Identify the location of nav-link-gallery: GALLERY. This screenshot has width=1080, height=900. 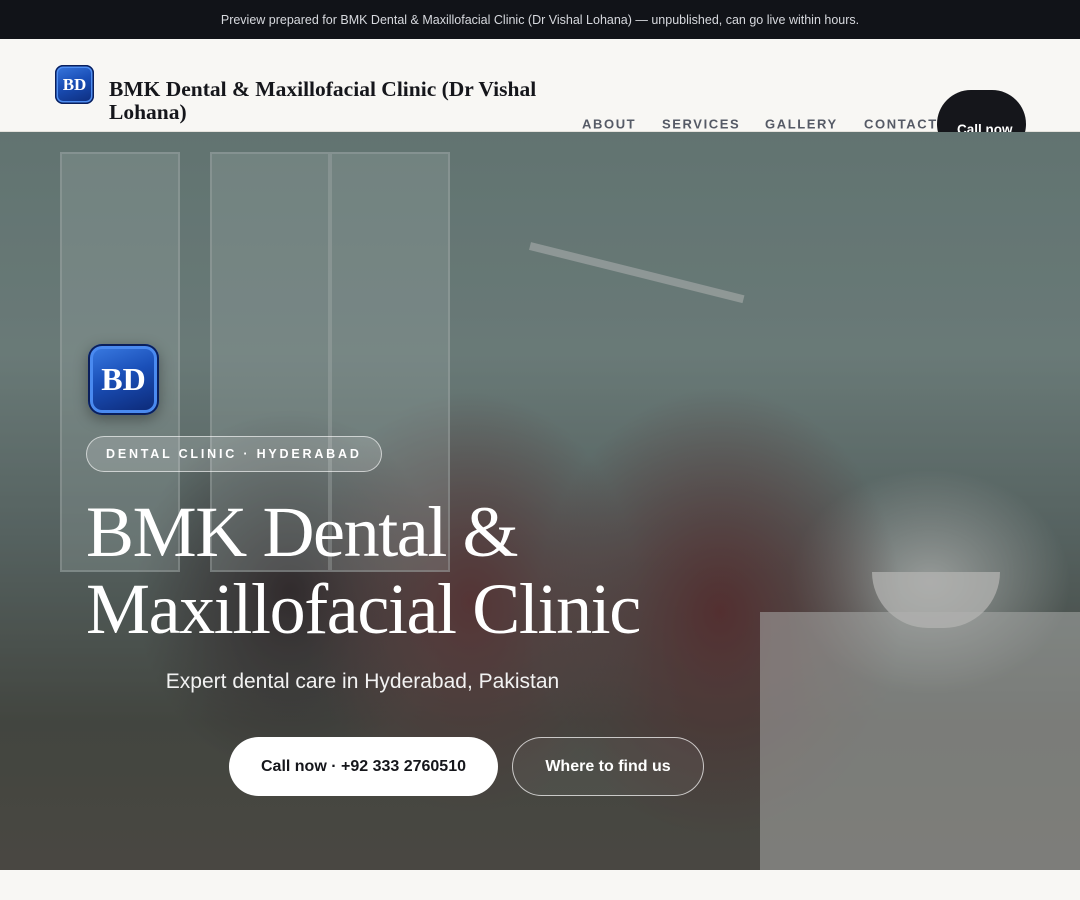
(801, 124).